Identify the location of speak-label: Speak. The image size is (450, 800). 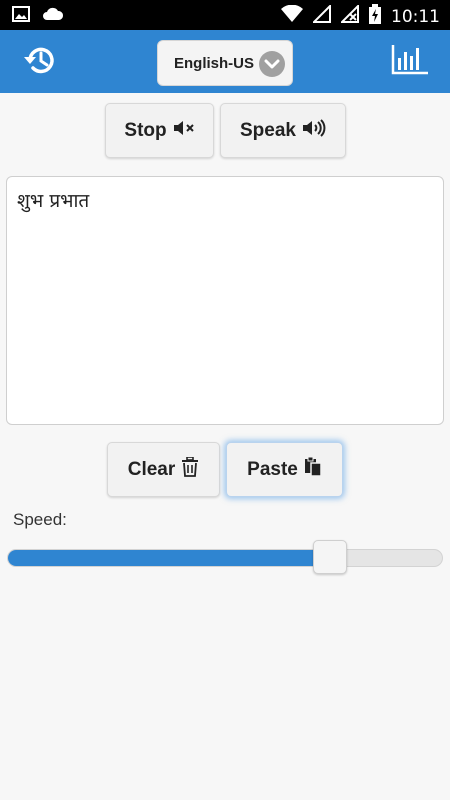
(268, 130).